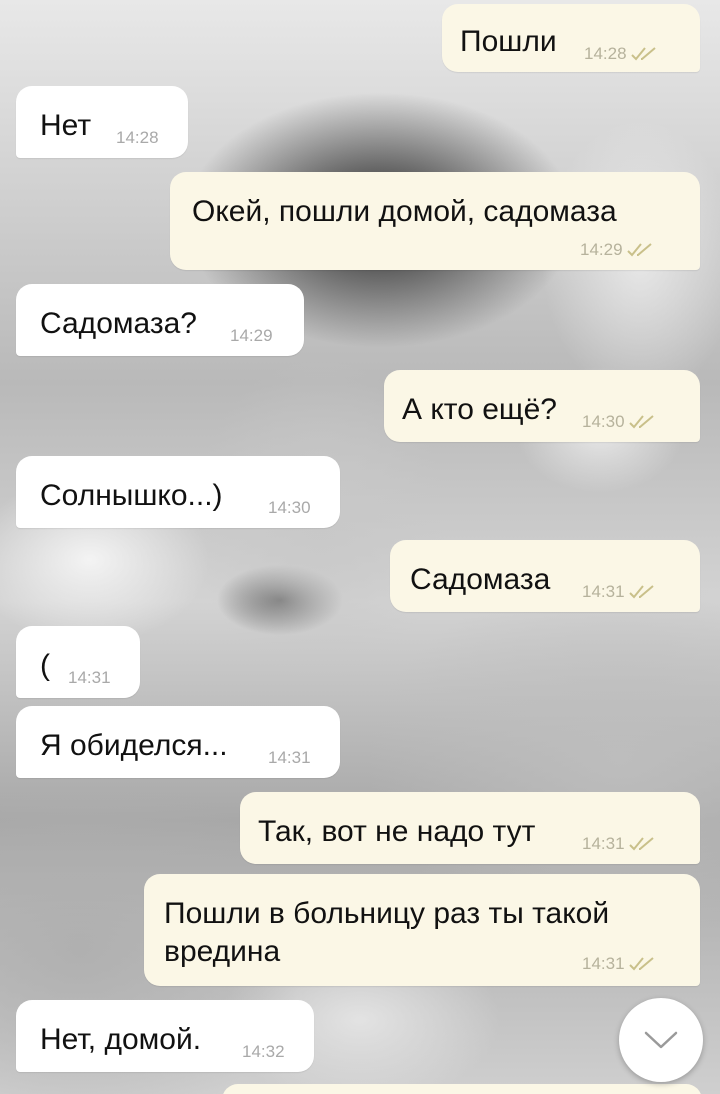  What do you see at coordinates (479, 409) in the screenshot?
I see `message-text: А кто ещё?` at bounding box center [479, 409].